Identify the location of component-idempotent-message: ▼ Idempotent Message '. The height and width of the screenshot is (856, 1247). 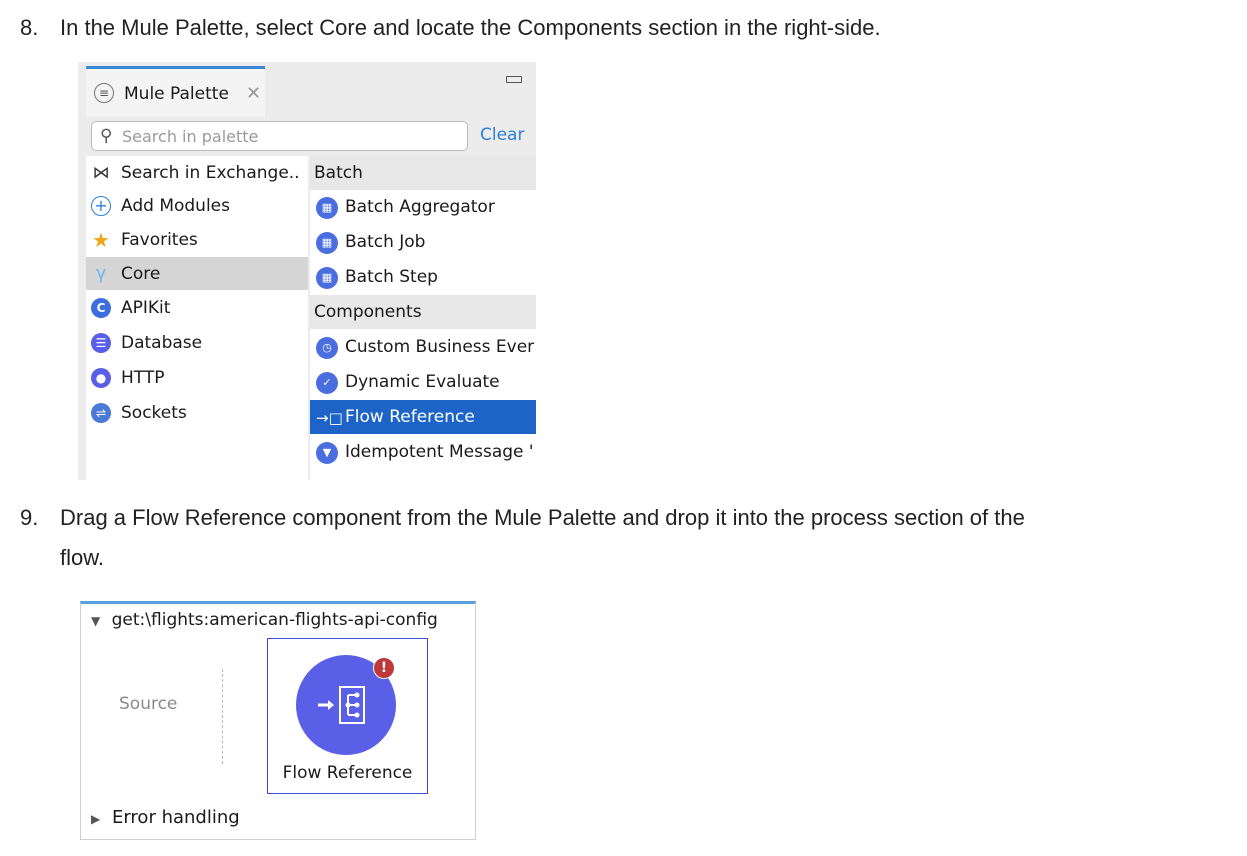
(423, 452).